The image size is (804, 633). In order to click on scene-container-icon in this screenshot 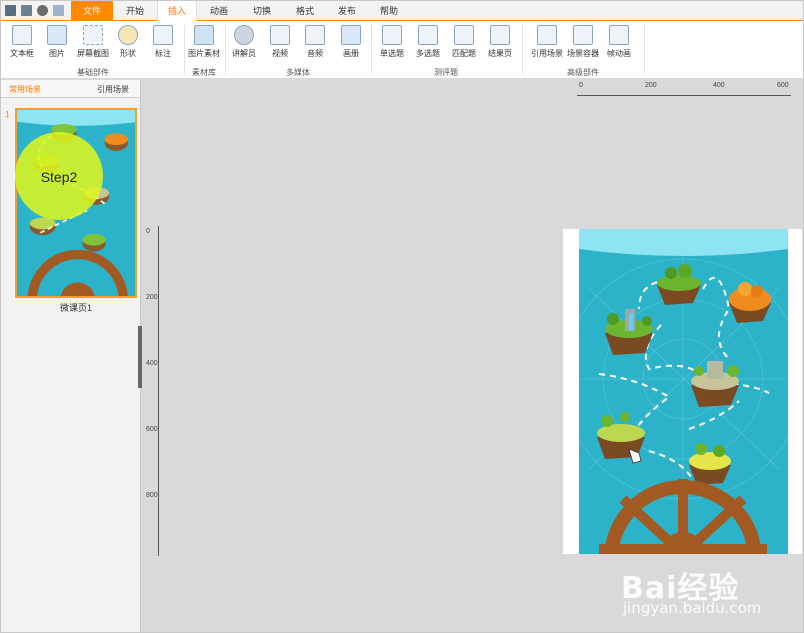, I will do `click(583, 35)`.